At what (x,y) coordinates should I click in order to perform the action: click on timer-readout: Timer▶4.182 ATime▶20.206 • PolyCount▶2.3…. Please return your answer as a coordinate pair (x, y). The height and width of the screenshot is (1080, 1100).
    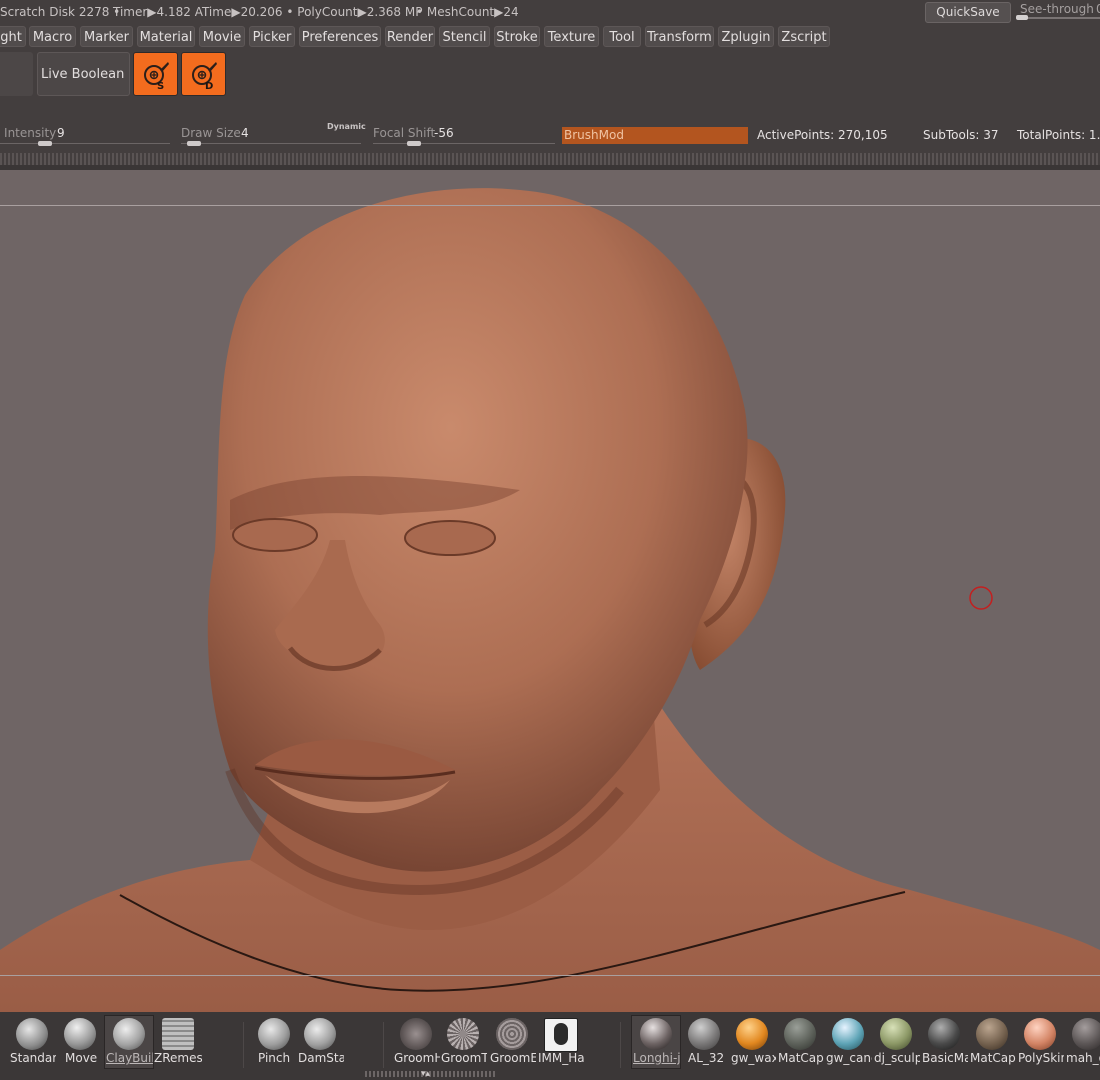
    Looking at the image, I should click on (268, 12).